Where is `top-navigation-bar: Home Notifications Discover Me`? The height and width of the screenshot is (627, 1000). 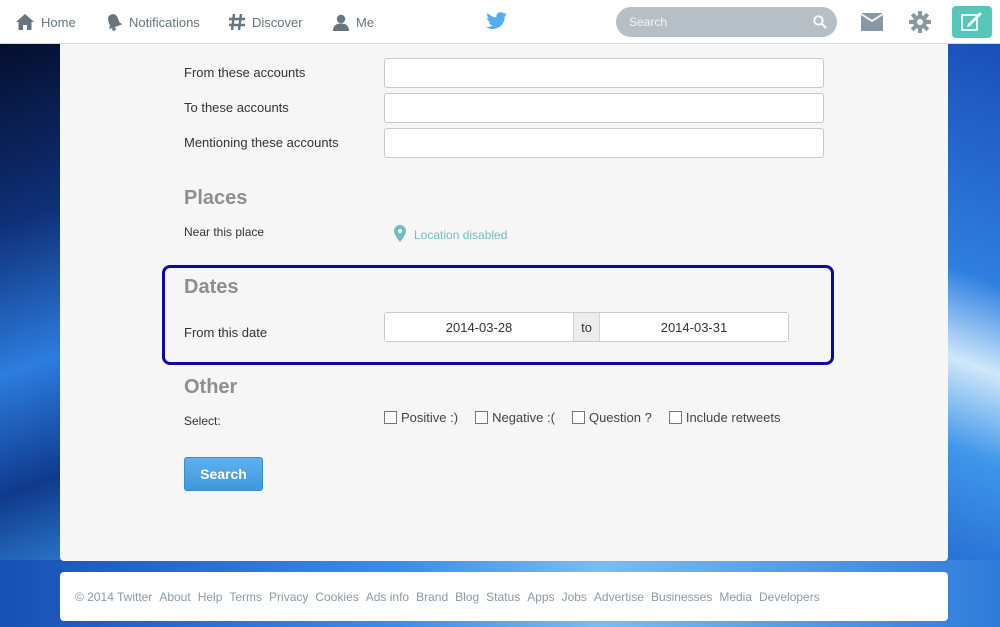 top-navigation-bar: Home Notifications Discover Me is located at coordinates (500, 22).